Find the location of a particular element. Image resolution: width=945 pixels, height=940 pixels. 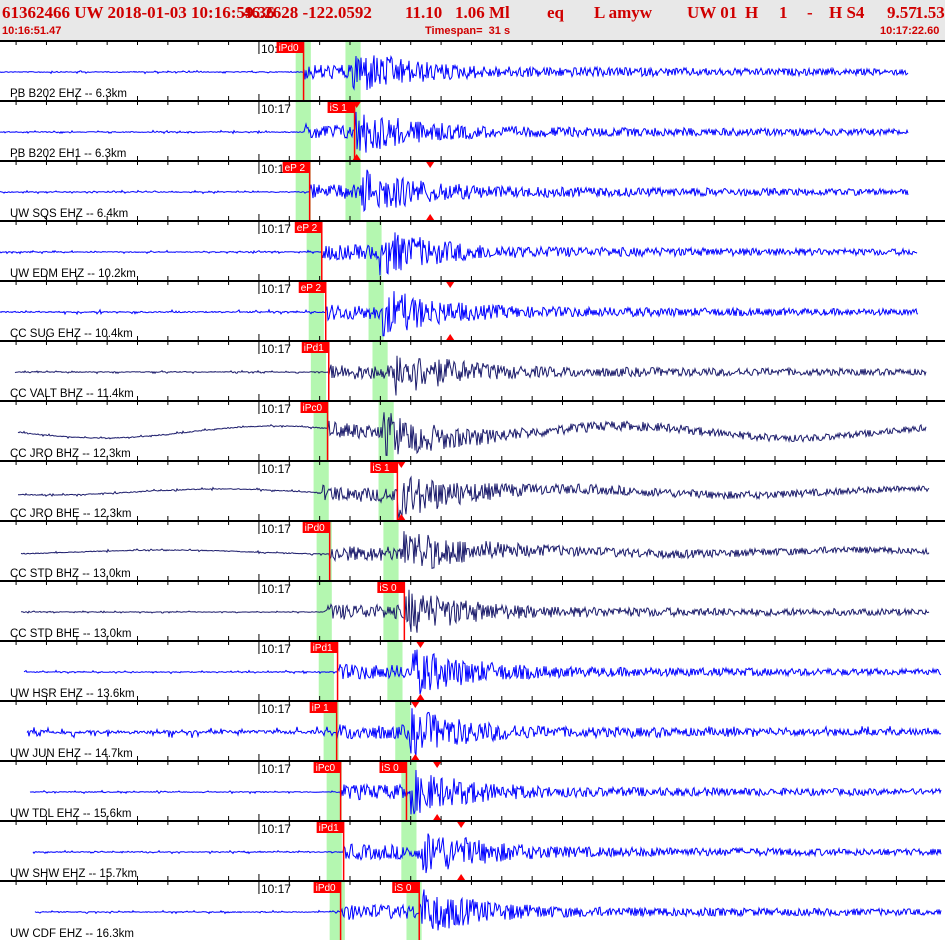

trace-row: 10:17 iPc0 iS 0 UW TDL EHZ -- 15.6km is located at coordinates (472, 787).